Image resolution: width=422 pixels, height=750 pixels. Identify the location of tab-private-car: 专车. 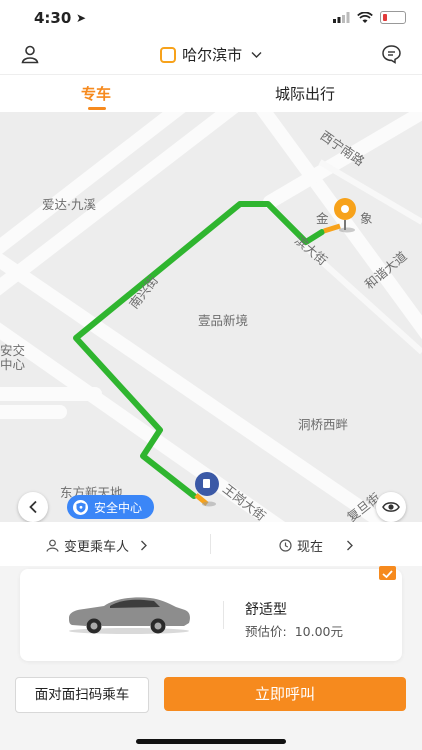
(96, 93).